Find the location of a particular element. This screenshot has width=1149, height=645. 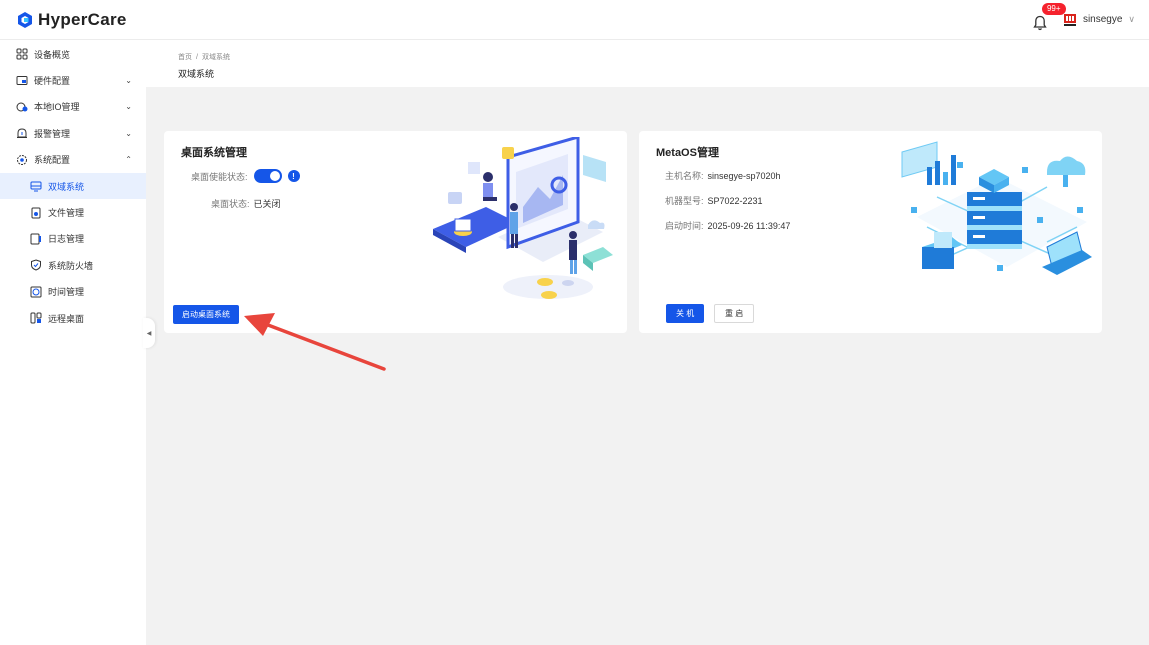

sidebar: 设备概览 硬件配置 ⌄ 本地IO管理 ⌄ 报警管理 ⌄ 系统配置 ⌃ 双域系统 is located at coordinates (73, 342).